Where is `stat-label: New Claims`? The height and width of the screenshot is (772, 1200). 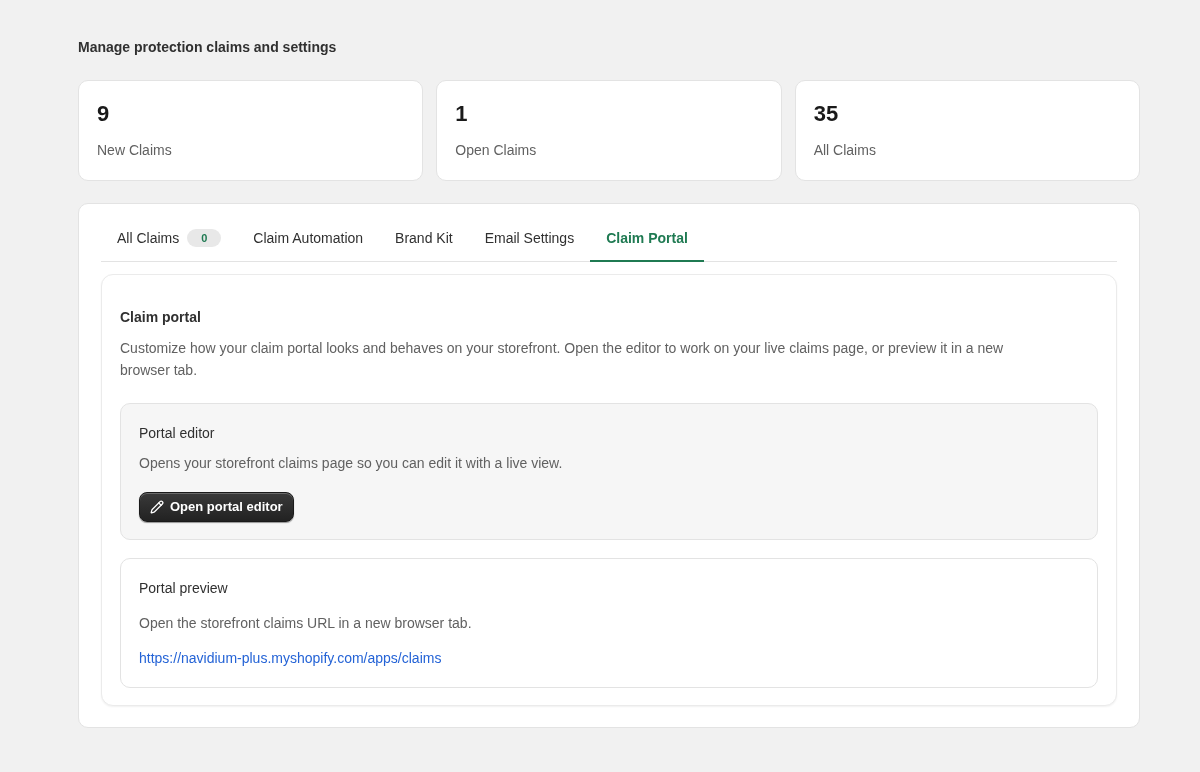 stat-label: New Claims is located at coordinates (135, 150).